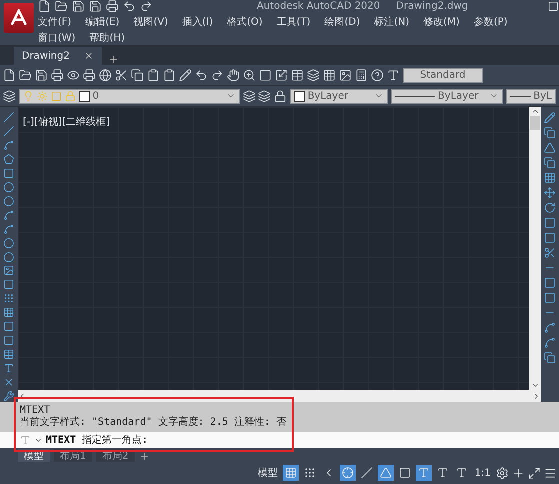 This screenshot has height=484, width=559. What do you see at coordinates (482, 473) in the screenshot?
I see `scale-button: 1:1` at bounding box center [482, 473].